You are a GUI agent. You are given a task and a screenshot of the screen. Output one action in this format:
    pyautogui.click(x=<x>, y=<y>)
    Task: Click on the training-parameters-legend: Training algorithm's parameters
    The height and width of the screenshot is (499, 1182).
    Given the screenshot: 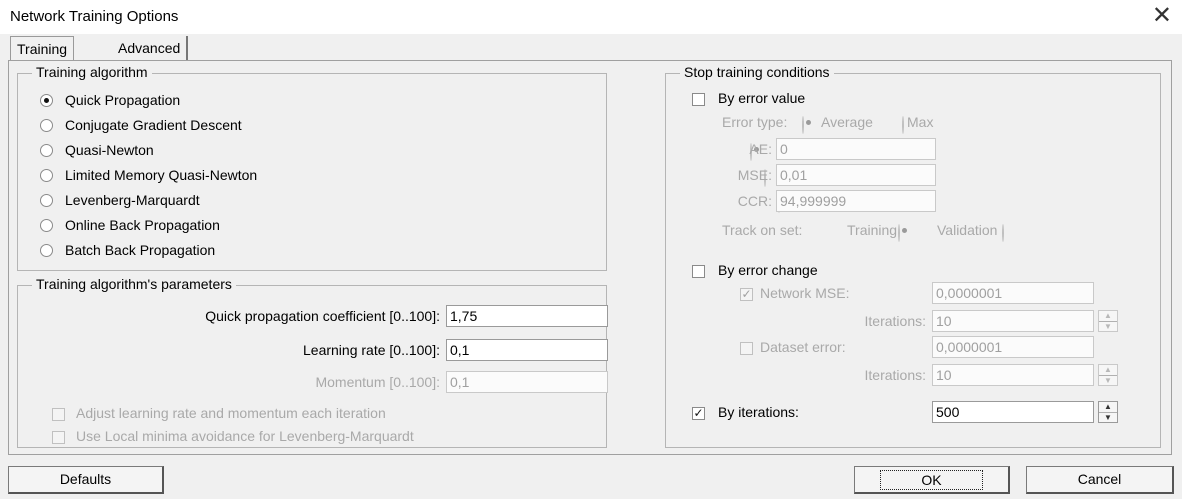 What is the action you would take?
    pyautogui.click(x=134, y=284)
    